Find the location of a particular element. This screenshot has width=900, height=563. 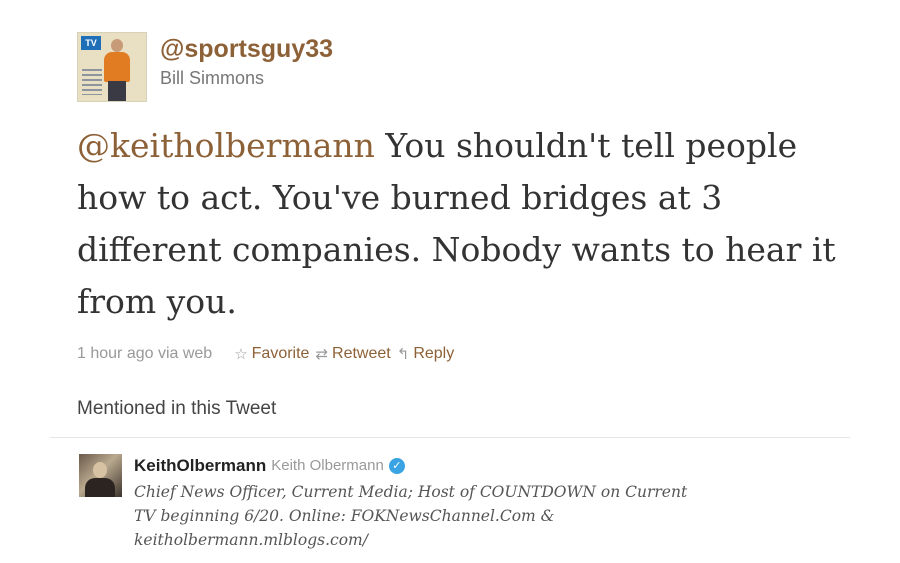

verified-icon: ✓ is located at coordinates (396, 466).